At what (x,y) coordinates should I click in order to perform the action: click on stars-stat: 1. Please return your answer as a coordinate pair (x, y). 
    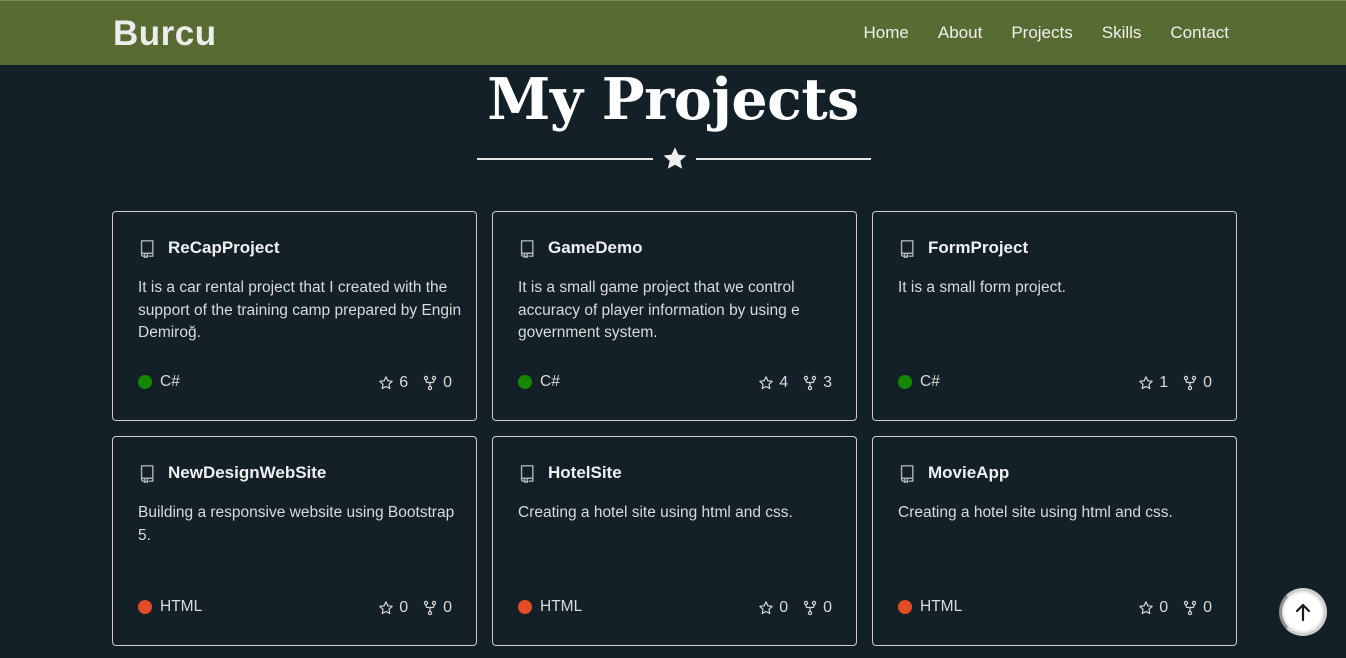
    Looking at the image, I should click on (1153, 383).